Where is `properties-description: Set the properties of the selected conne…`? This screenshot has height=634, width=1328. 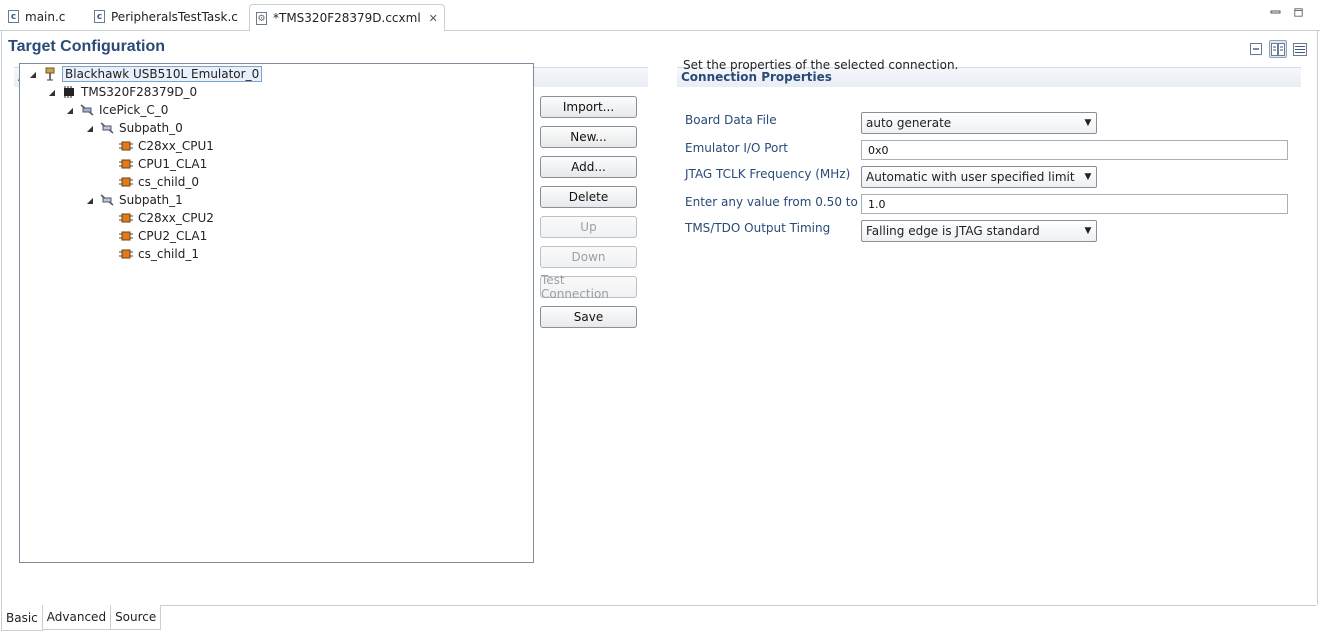
properties-description: Set the properties of the selected conne… is located at coordinates (821, 65).